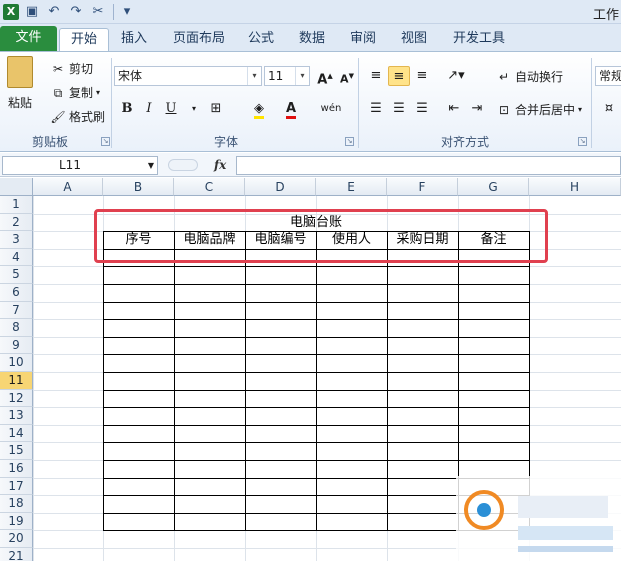 The height and width of the screenshot is (564, 621). Describe the element at coordinates (98, 12) in the screenshot. I see `tools-icon: ✂` at that location.